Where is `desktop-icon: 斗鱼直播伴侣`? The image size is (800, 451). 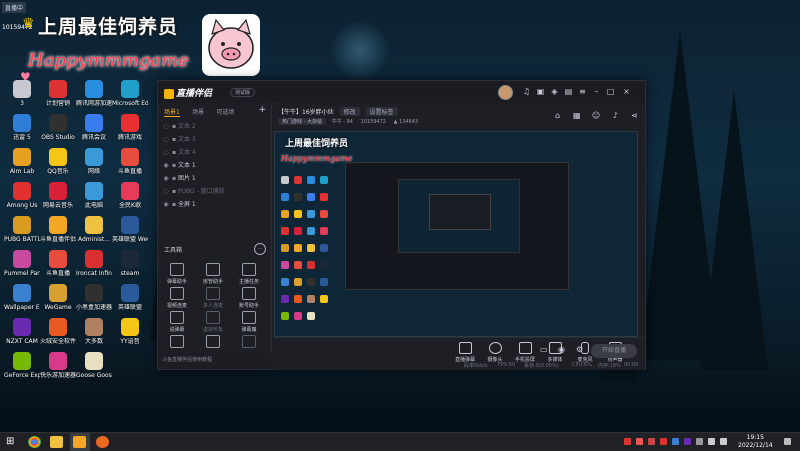
desktop-icon: 斗鱼直播伴侣 is located at coordinates (58, 229).